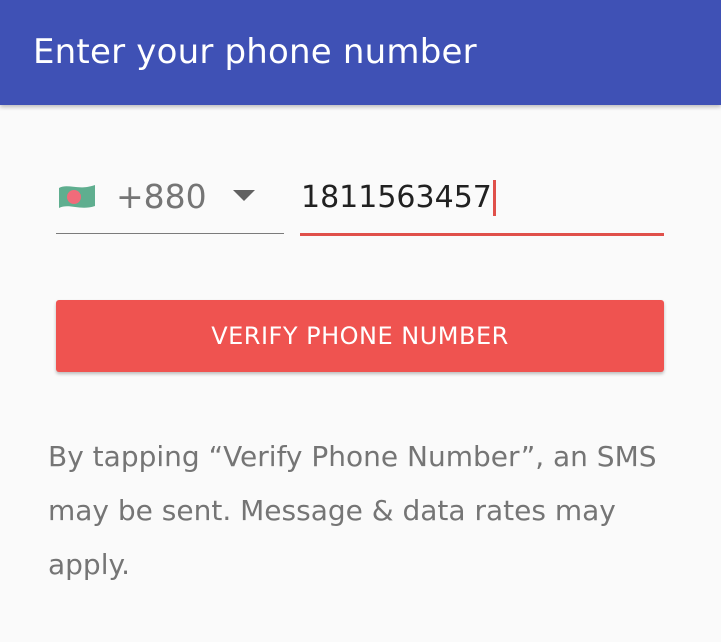 The width and height of the screenshot is (721, 642). I want to click on country-dial-code: +880, so click(161, 196).